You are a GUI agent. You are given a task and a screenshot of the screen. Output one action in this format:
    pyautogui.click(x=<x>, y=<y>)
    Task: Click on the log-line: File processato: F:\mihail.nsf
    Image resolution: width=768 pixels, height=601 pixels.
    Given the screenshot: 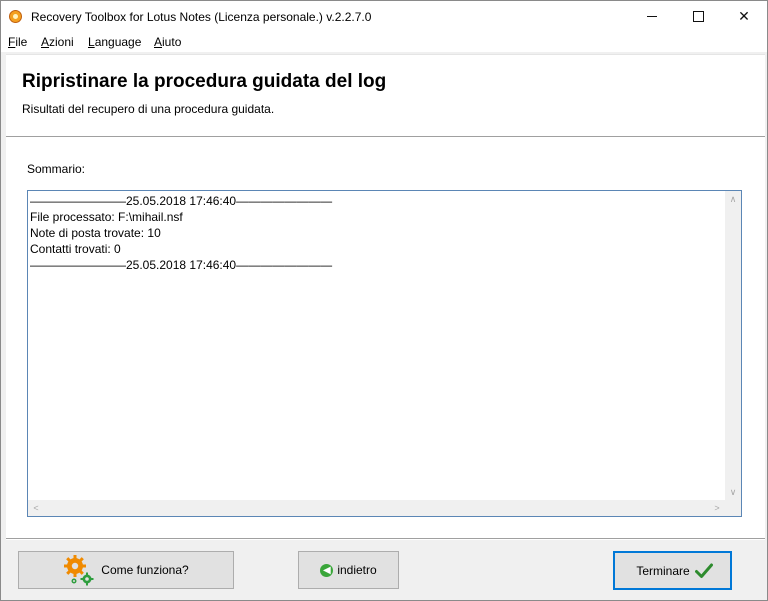 What is the action you would take?
    pyautogui.click(x=106, y=217)
    